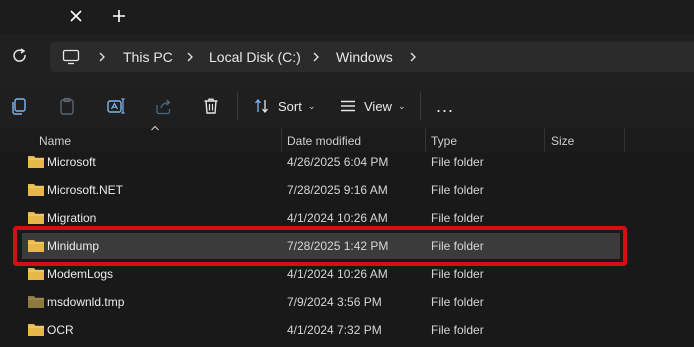 This screenshot has width=694, height=347. Describe the element at coordinates (71, 57) in the screenshot. I see `monitor-icon` at that location.